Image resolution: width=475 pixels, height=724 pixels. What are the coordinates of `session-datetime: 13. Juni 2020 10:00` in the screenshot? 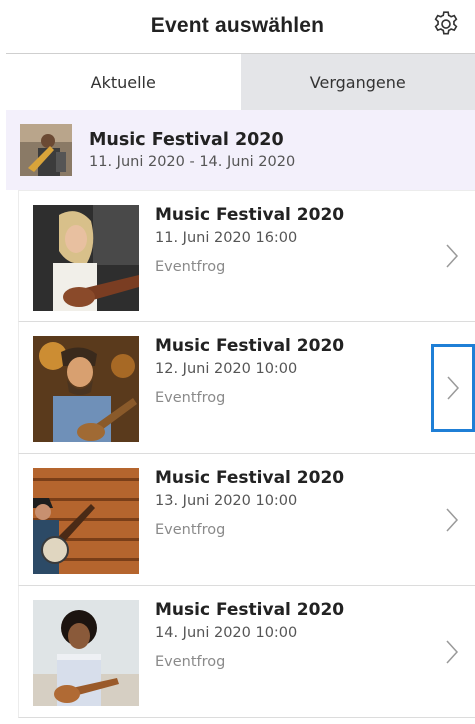 It's located at (226, 501).